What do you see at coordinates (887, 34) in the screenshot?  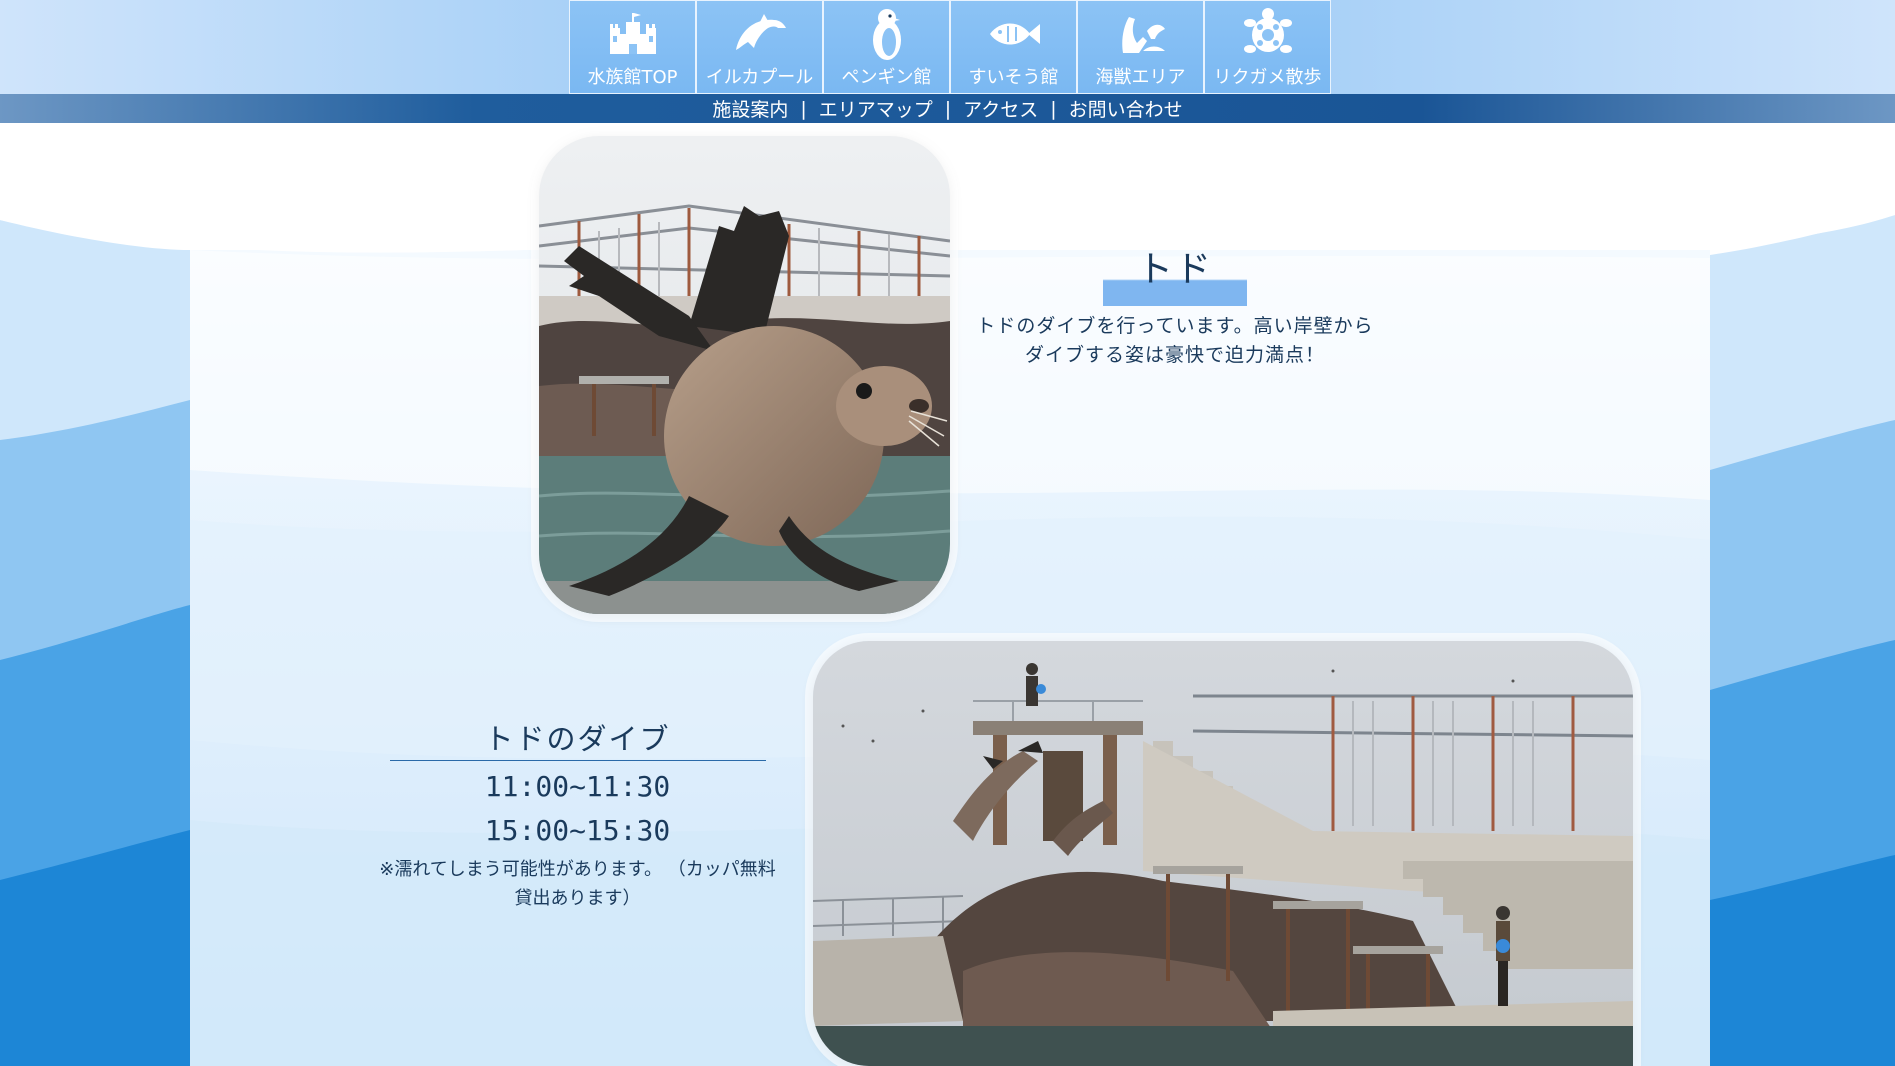 I see `penguin-icon` at bounding box center [887, 34].